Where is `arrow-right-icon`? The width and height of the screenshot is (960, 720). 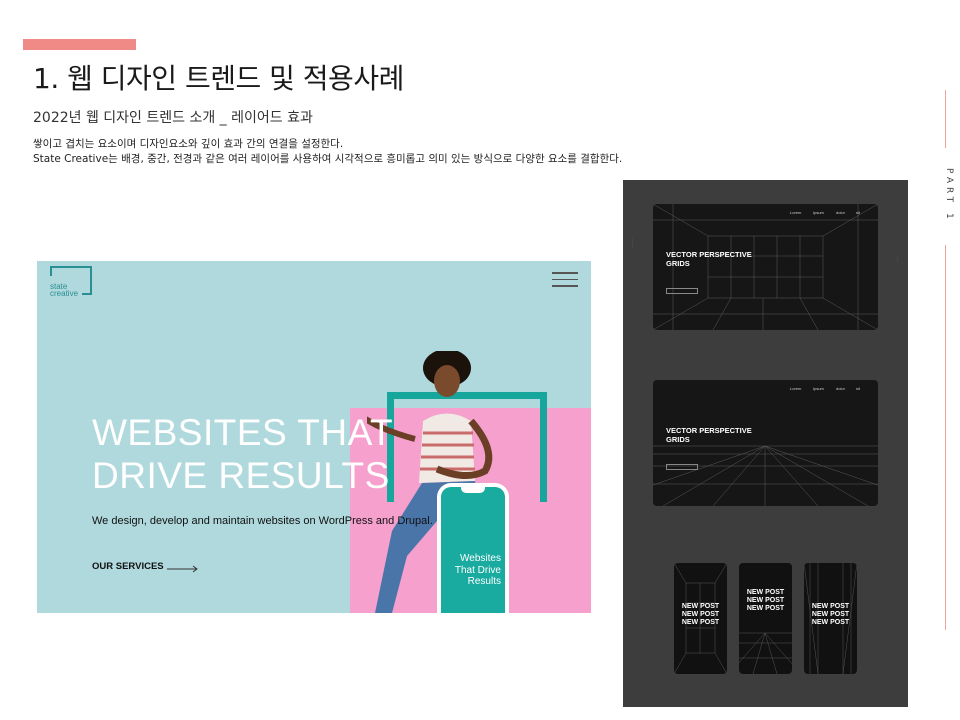 arrow-right-icon is located at coordinates (183, 569).